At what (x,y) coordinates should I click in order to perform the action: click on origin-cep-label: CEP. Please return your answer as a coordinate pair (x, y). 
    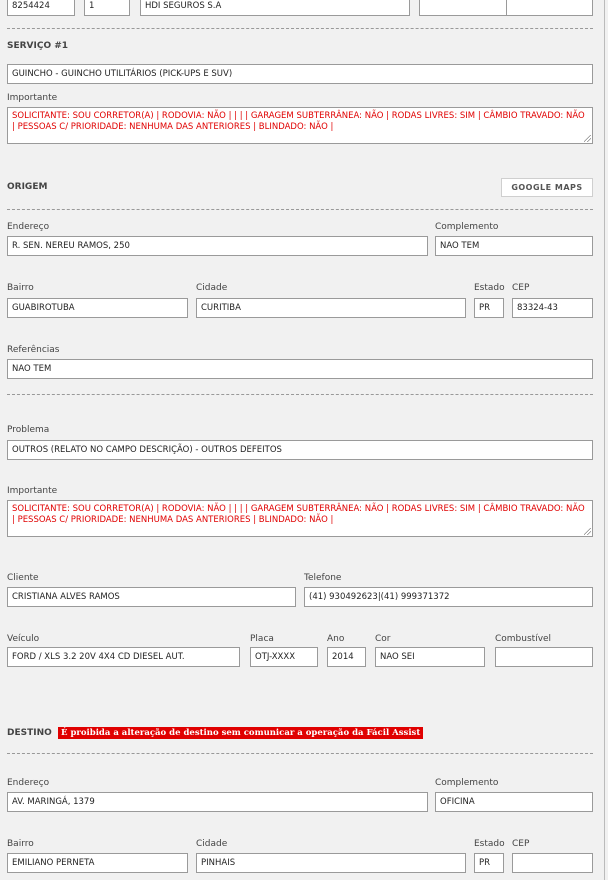
    Looking at the image, I should click on (521, 288).